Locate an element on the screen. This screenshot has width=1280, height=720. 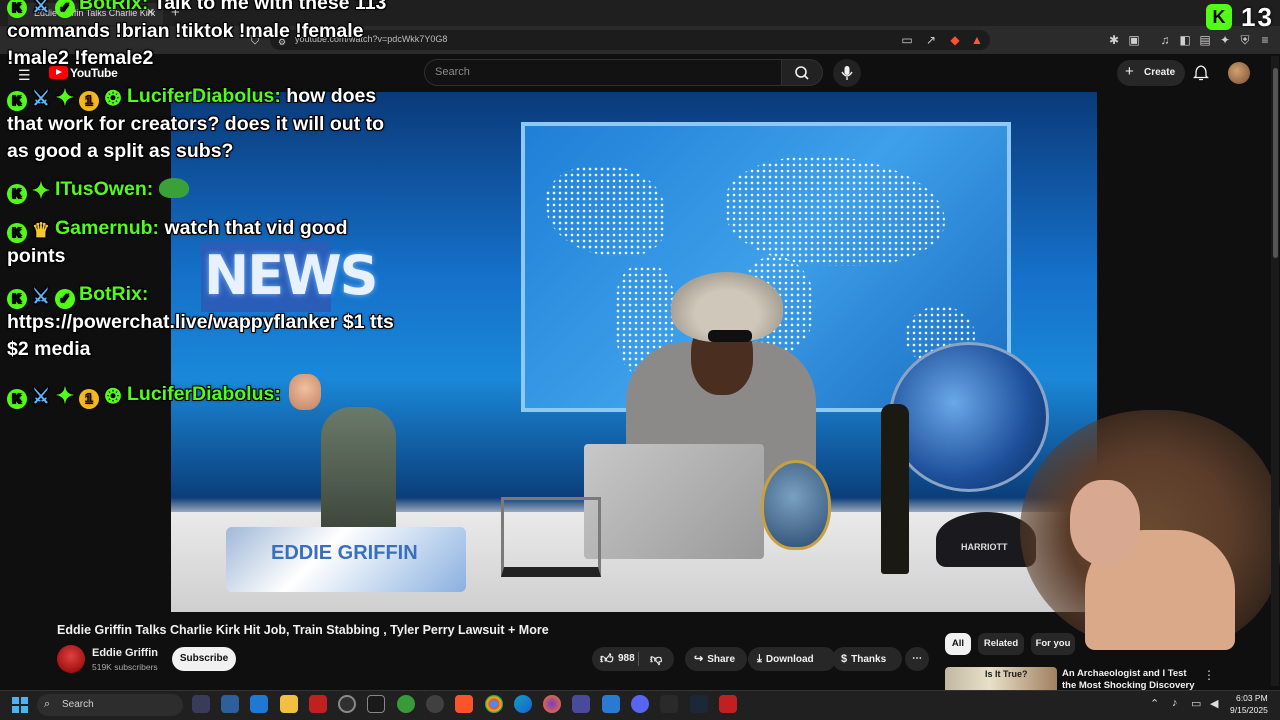
search-icon is located at coordinates (802, 73).